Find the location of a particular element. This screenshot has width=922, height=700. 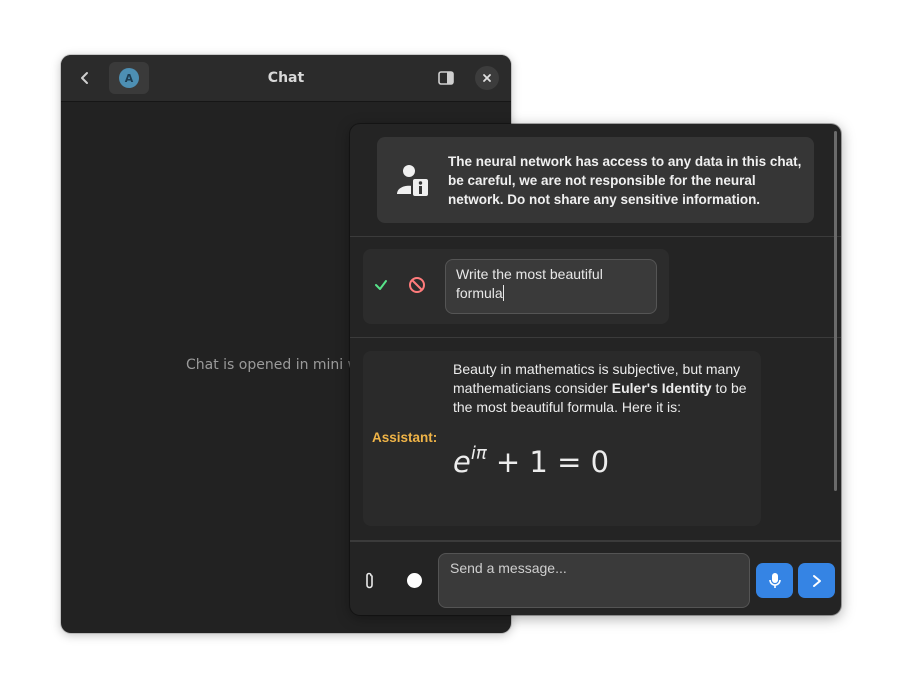

edit-message-field: Write the most beautiful formula is located at coordinates (551, 286).